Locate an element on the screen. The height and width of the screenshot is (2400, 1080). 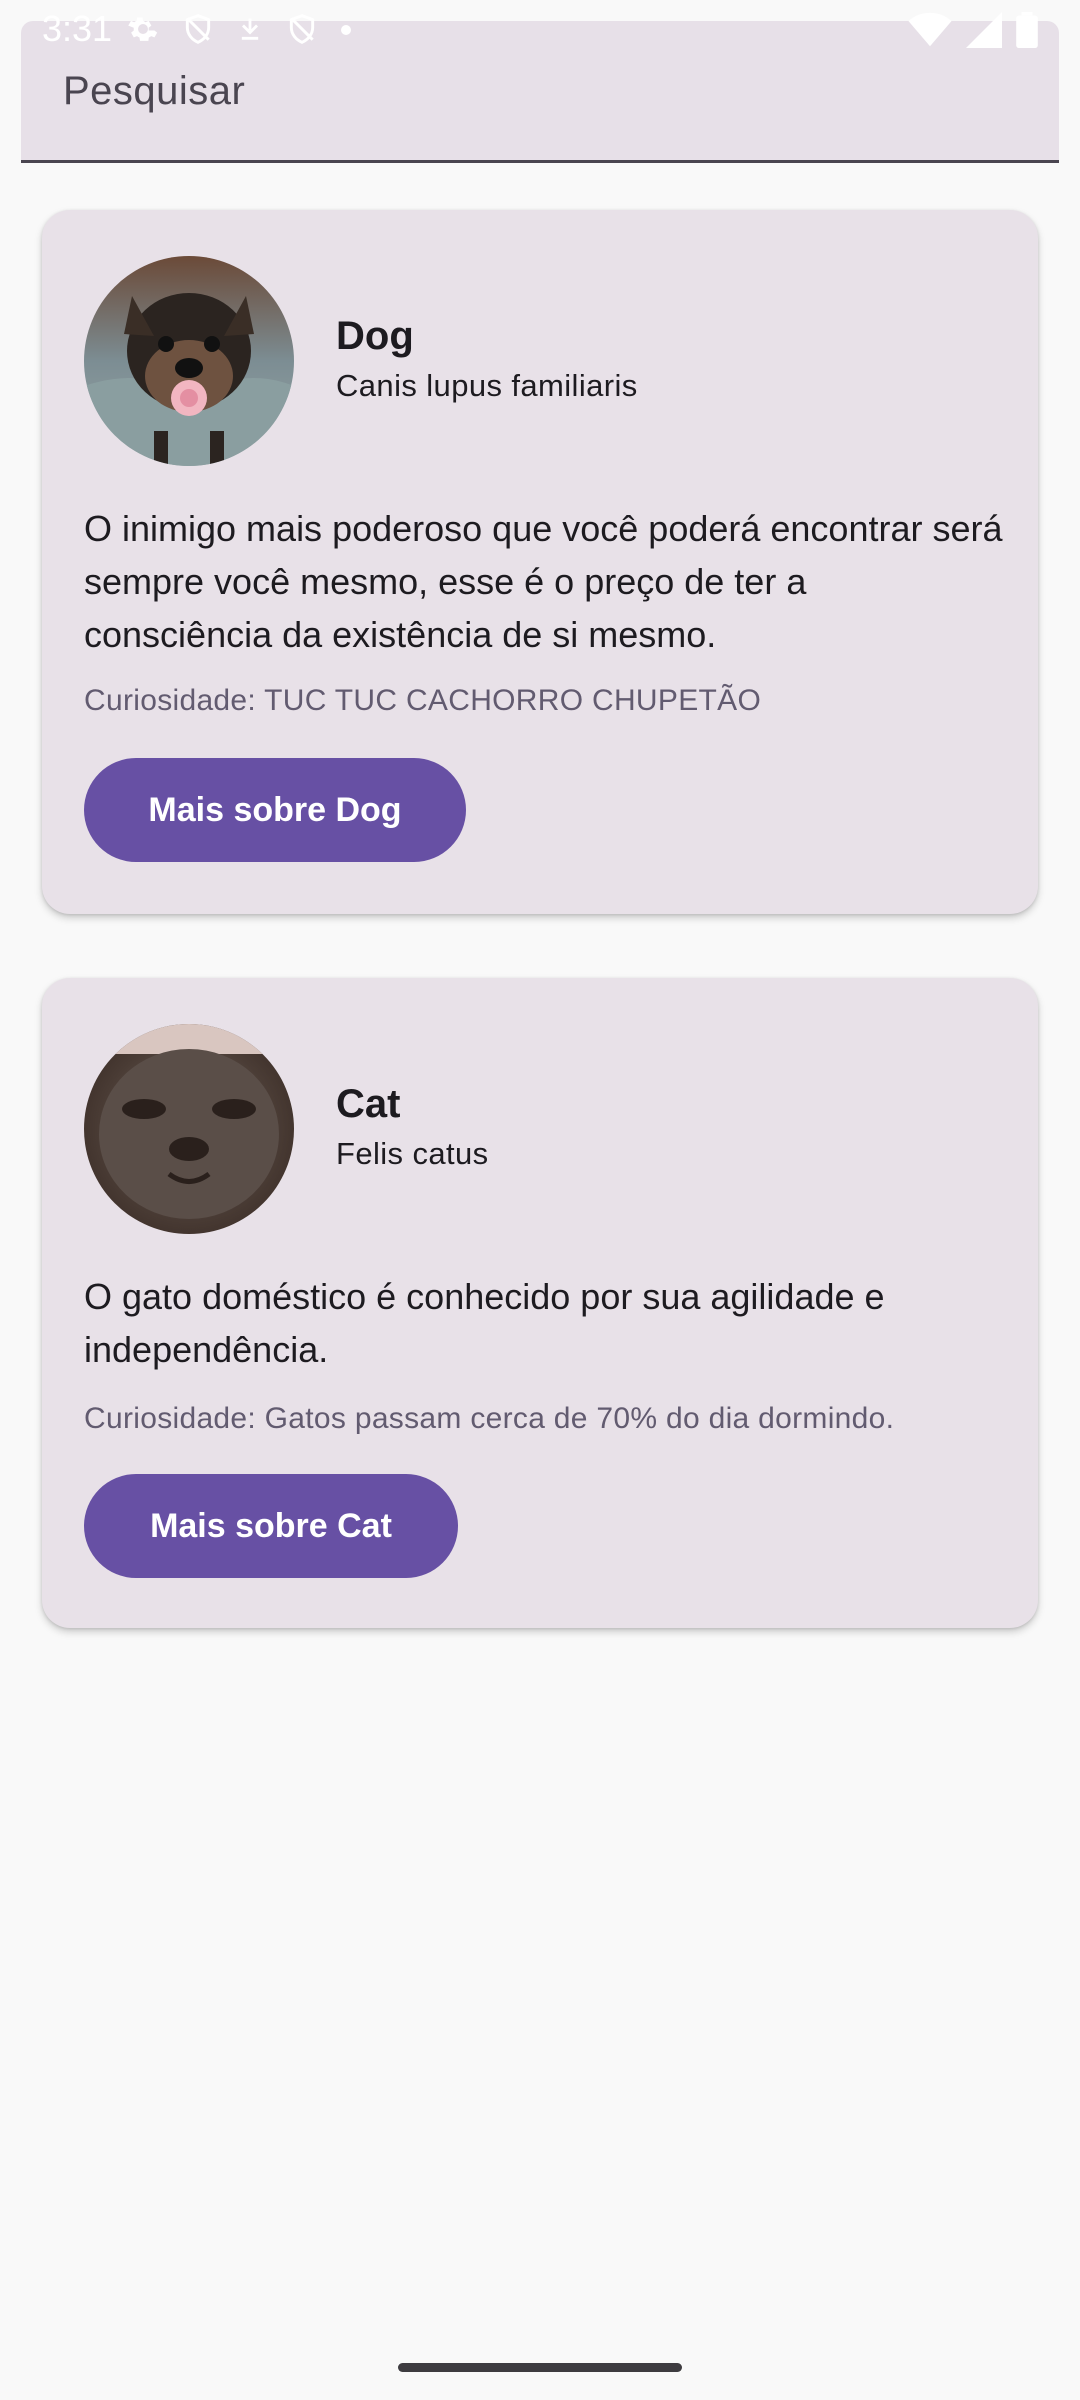
cat-avatar is located at coordinates (189, 1129).